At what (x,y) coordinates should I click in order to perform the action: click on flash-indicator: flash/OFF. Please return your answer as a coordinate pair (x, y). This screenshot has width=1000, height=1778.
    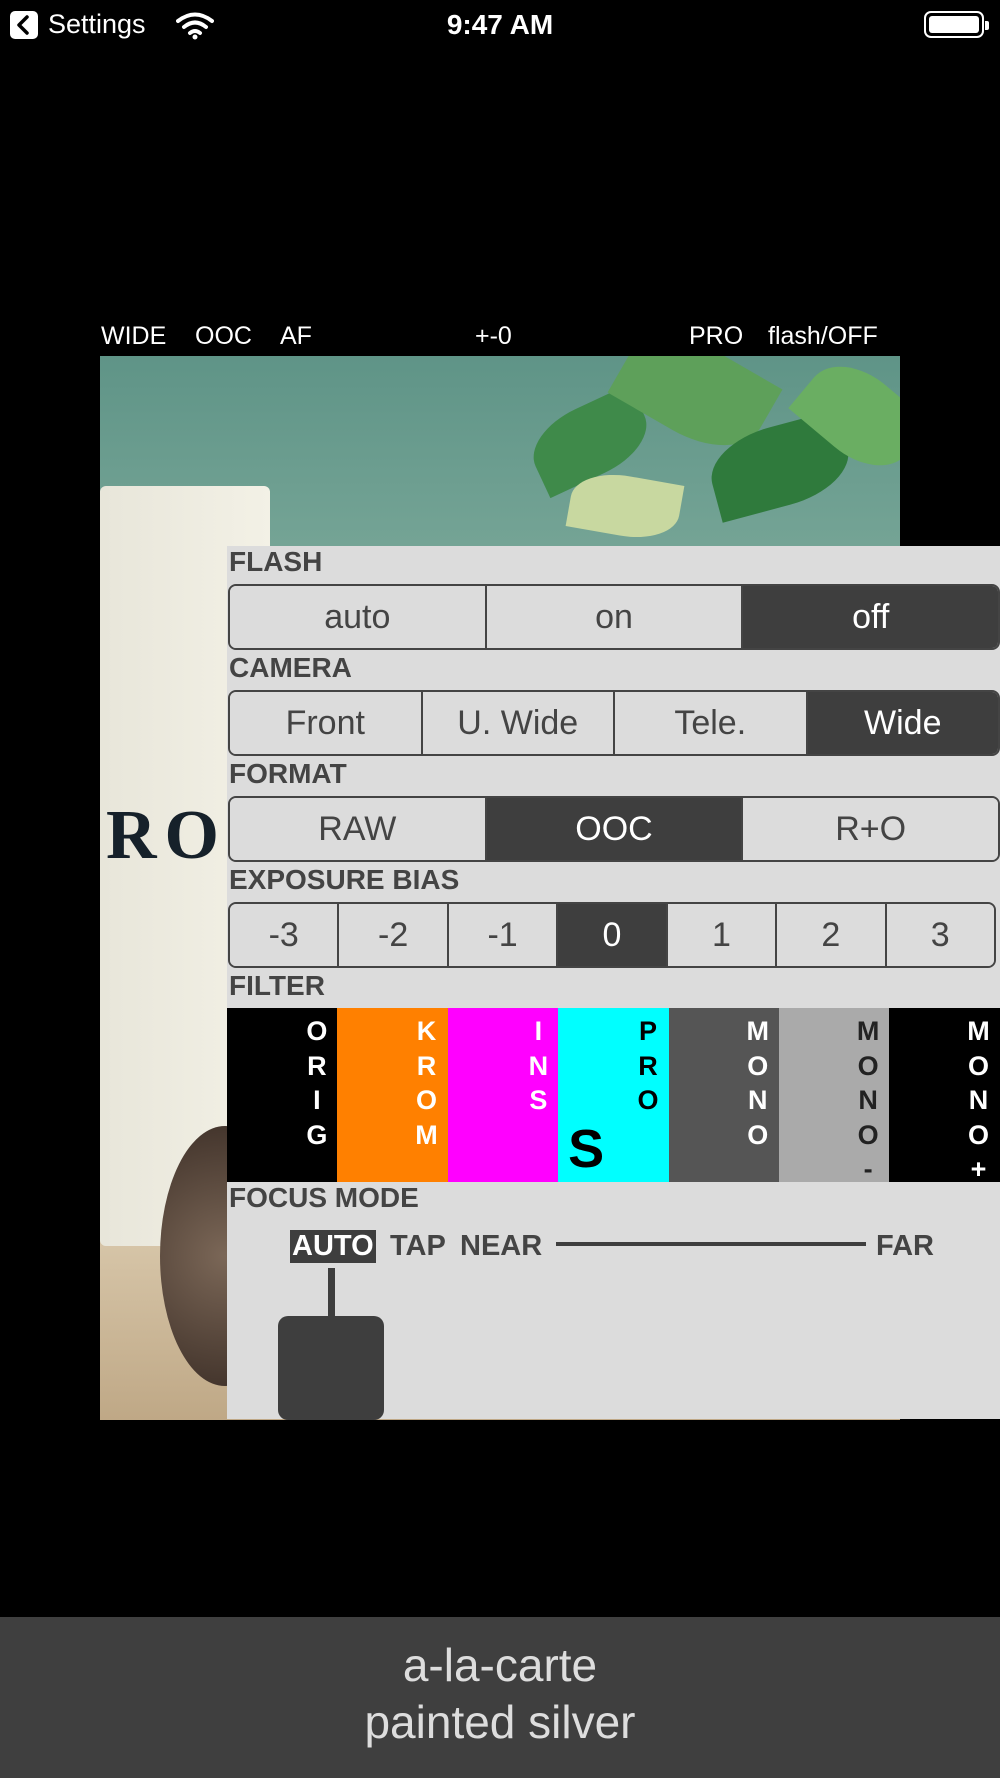
    Looking at the image, I should click on (823, 336).